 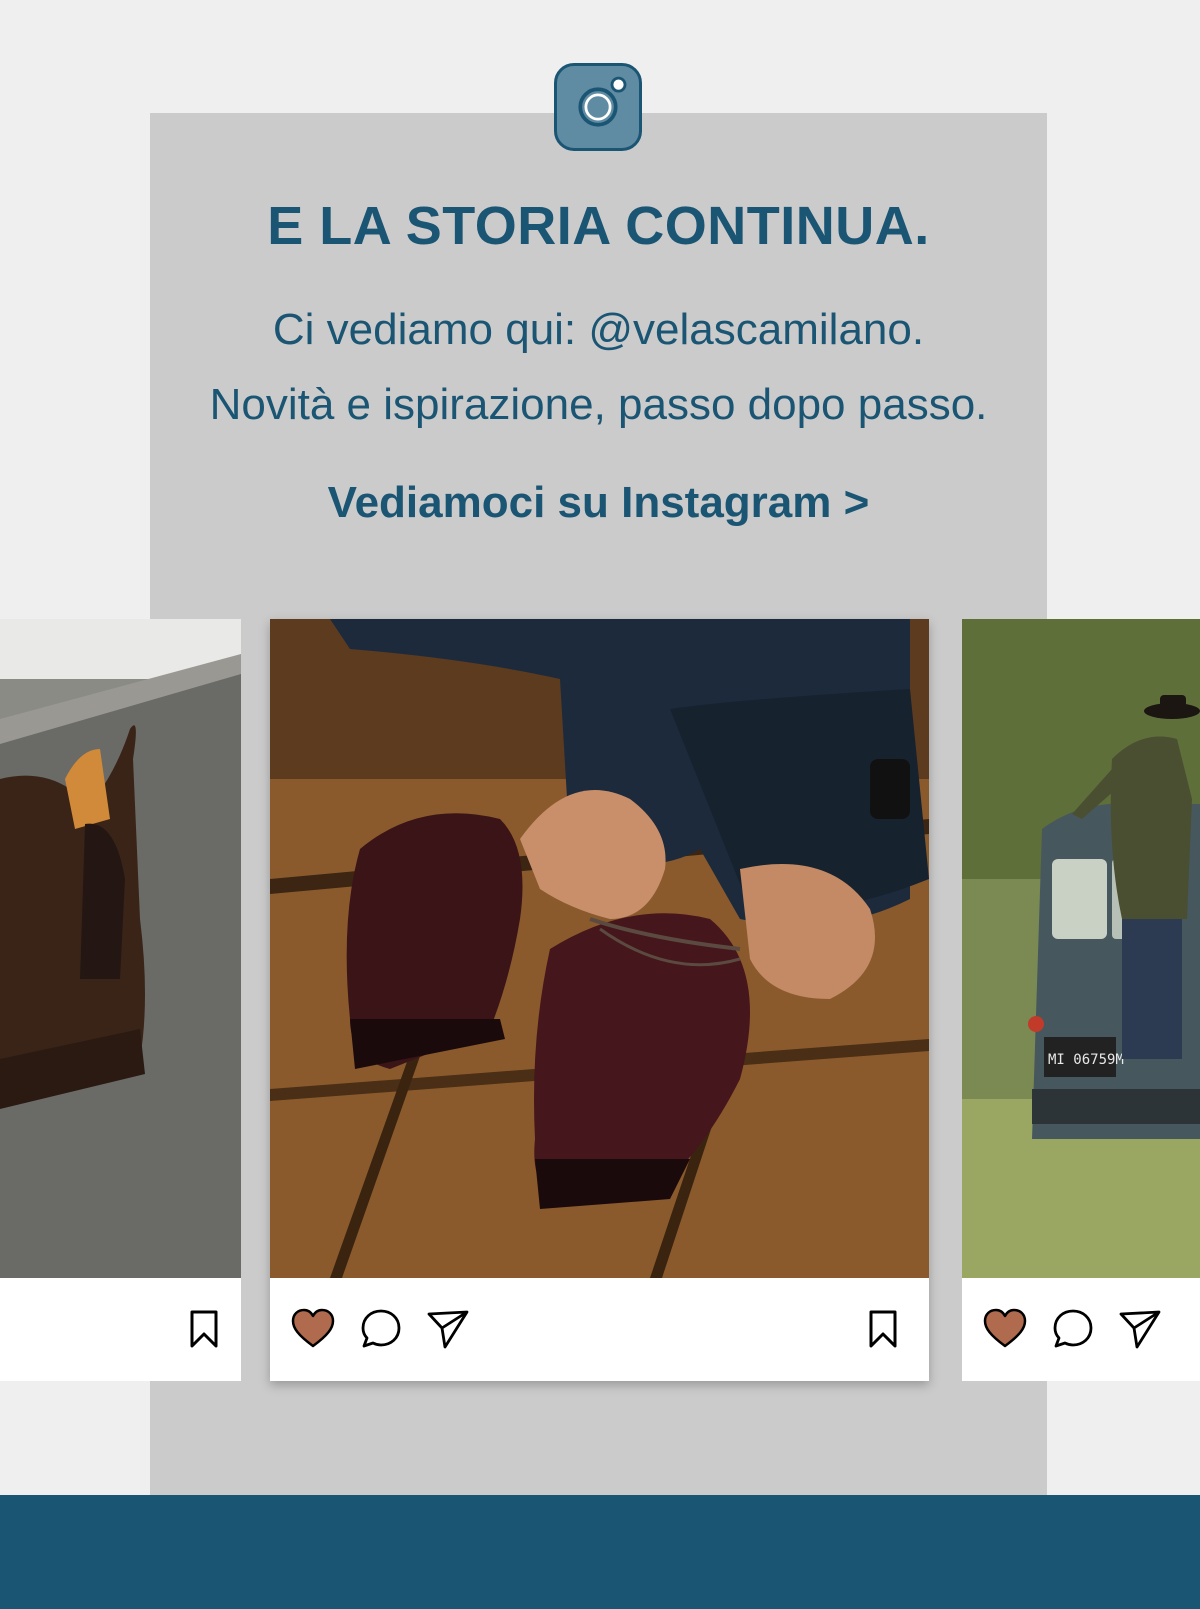 I want to click on section-subline-handle: Ci vediamo qui: @velascamilano., so click(x=598, y=329).